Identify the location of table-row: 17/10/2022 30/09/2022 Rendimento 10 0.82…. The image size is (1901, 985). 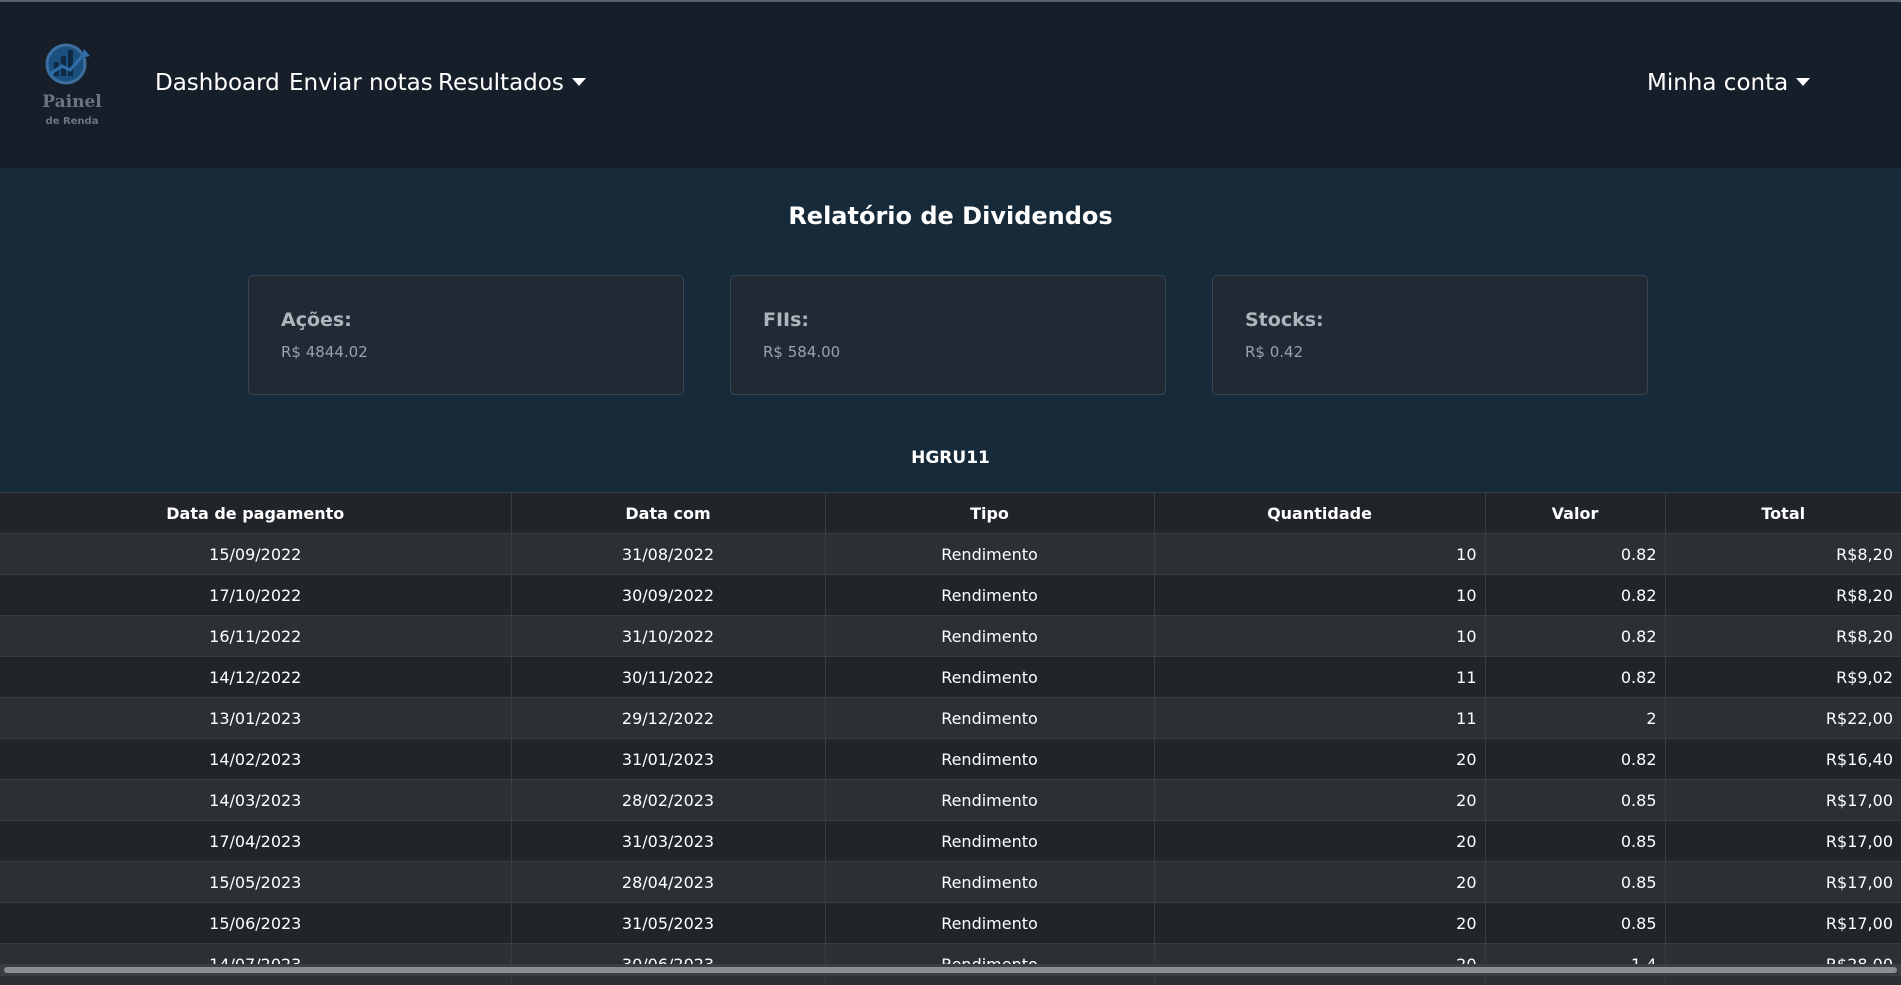
(950, 595).